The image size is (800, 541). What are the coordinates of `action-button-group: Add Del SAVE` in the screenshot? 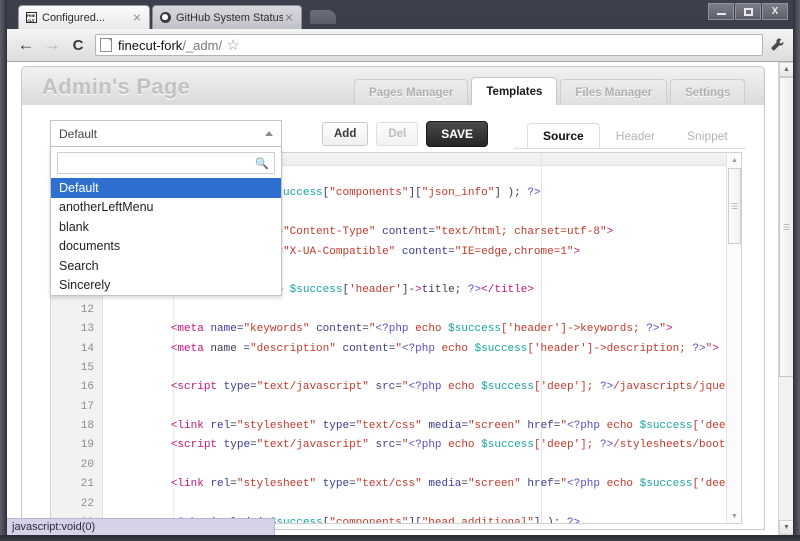 It's located at (405, 134).